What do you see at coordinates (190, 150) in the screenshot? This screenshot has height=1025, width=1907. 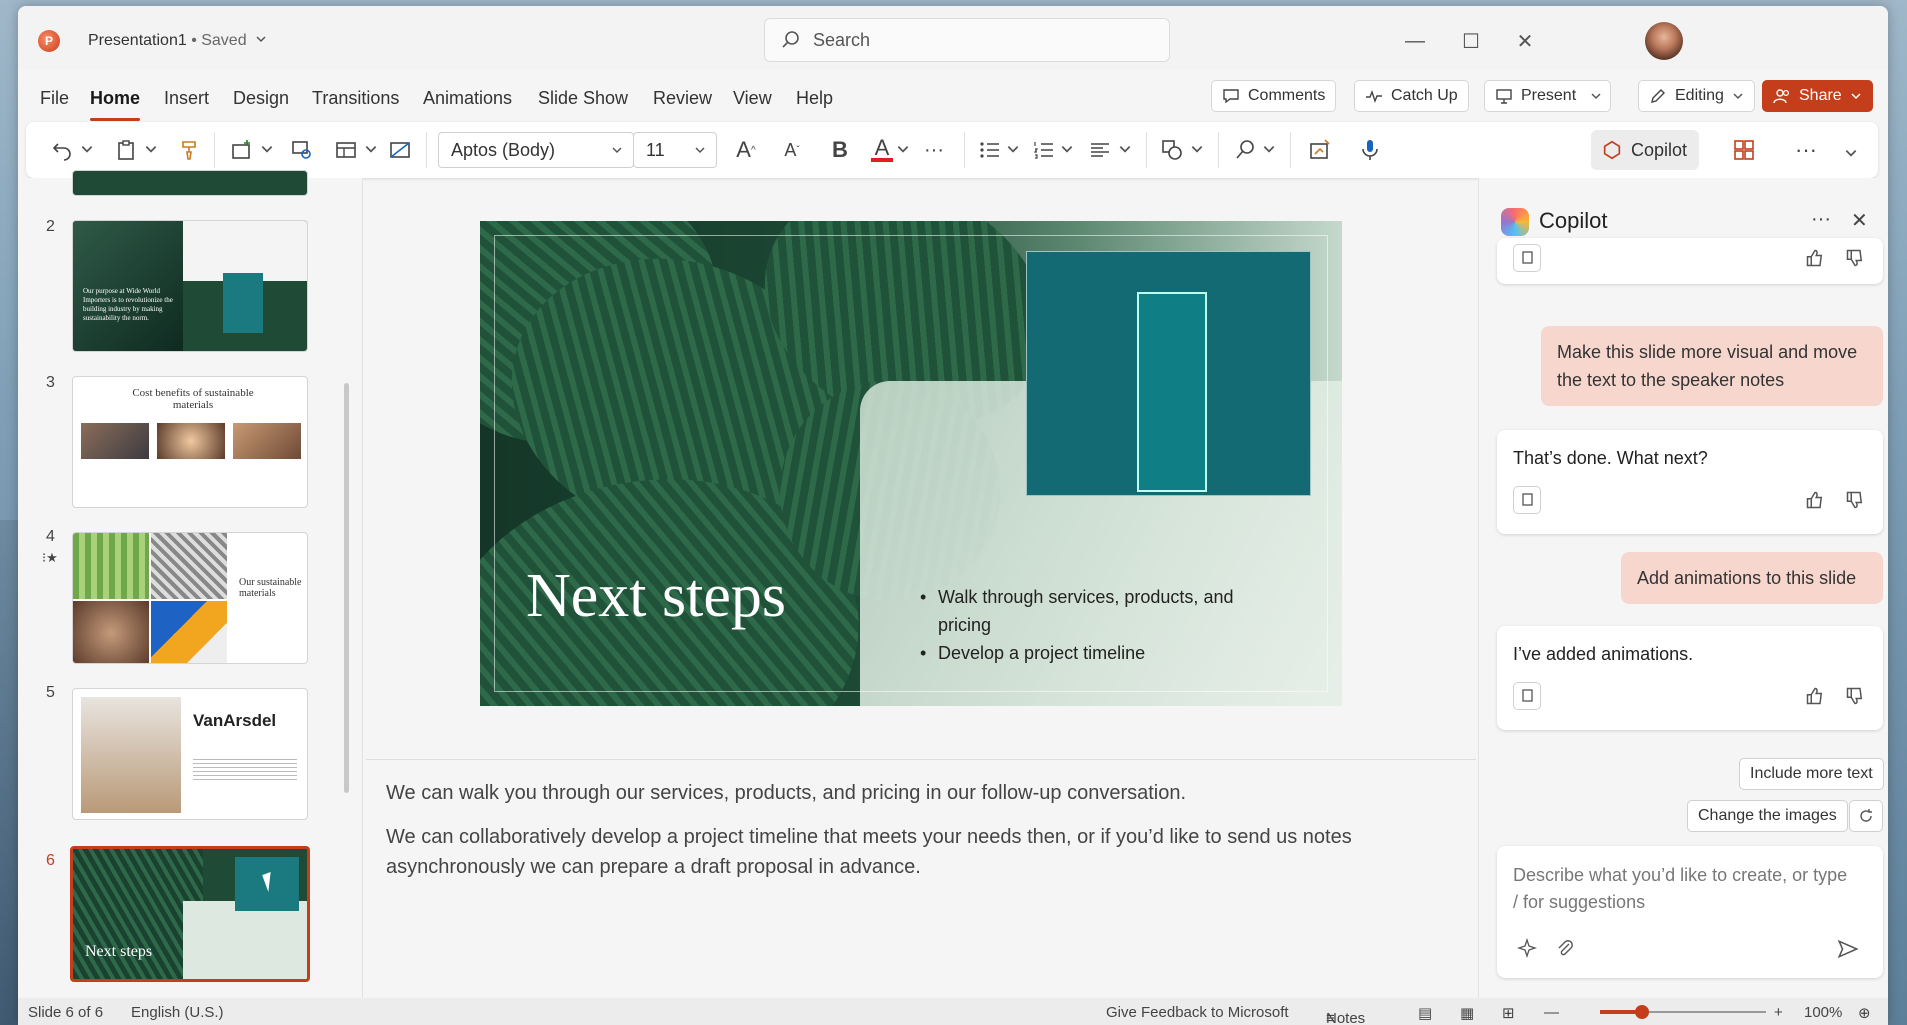 I see `format-painter-icon` at bounding box center [190, 150].